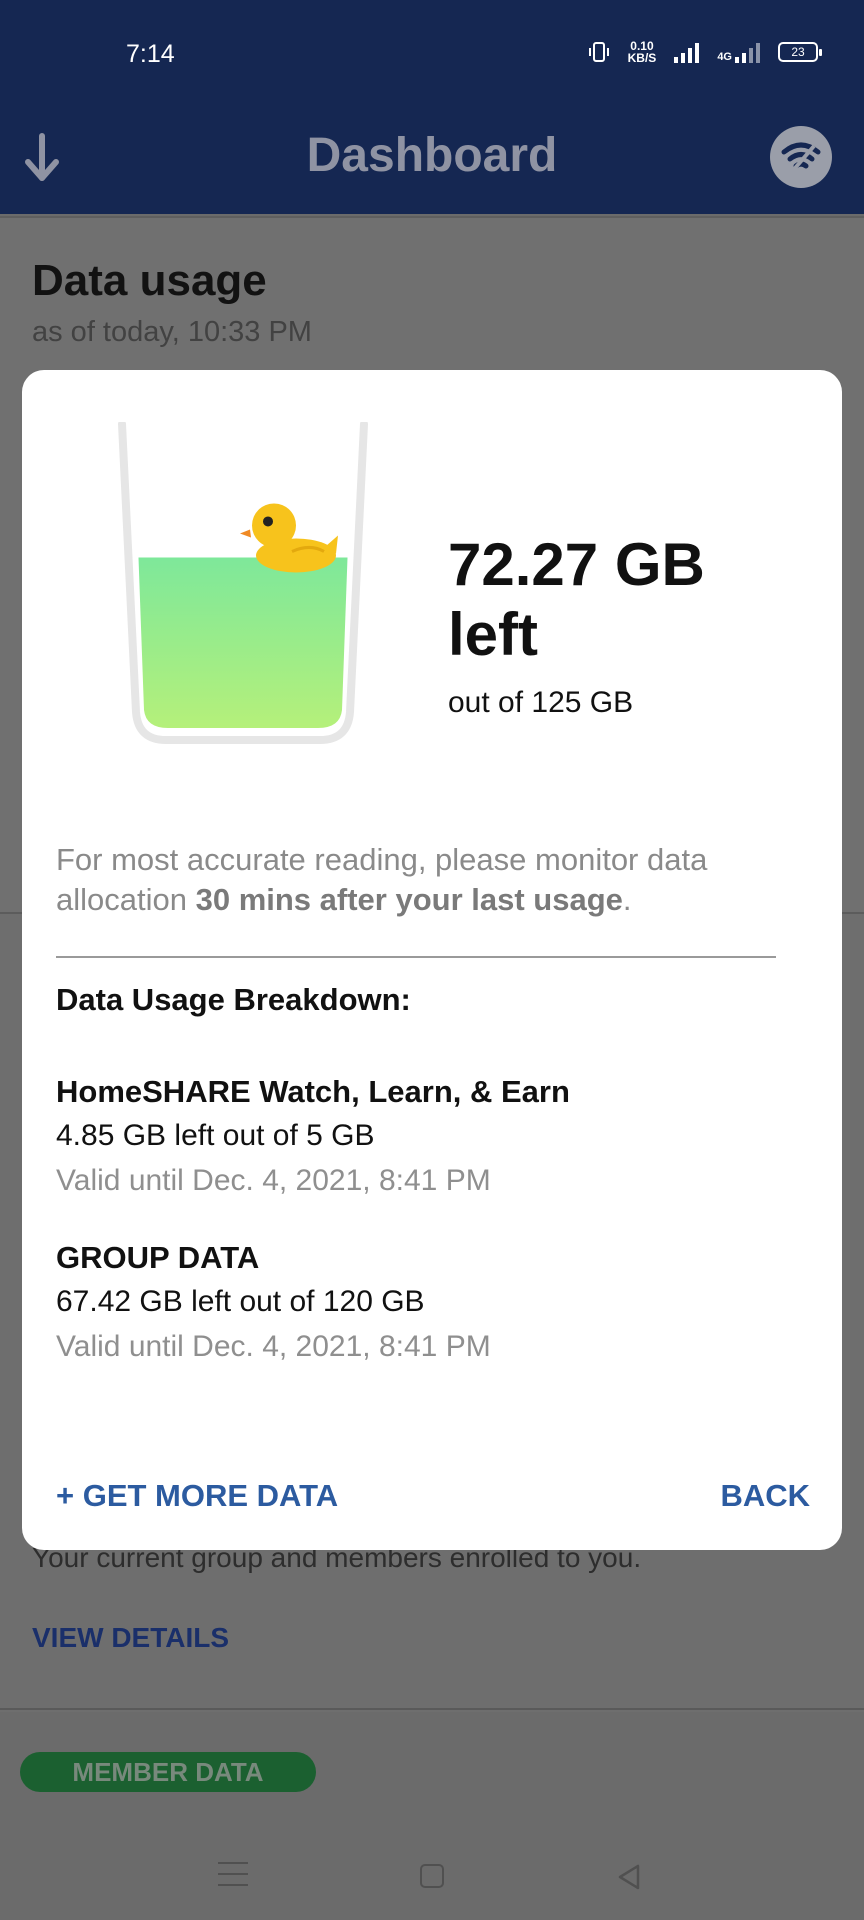  I want to click on home-square-icon, so click(432, 1876).